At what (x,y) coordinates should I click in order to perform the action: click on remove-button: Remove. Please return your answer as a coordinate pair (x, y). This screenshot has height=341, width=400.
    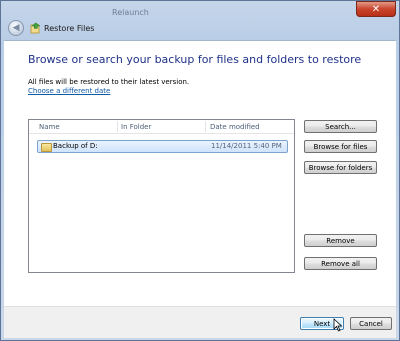
    Looking at the image, I should click on (340, 240).